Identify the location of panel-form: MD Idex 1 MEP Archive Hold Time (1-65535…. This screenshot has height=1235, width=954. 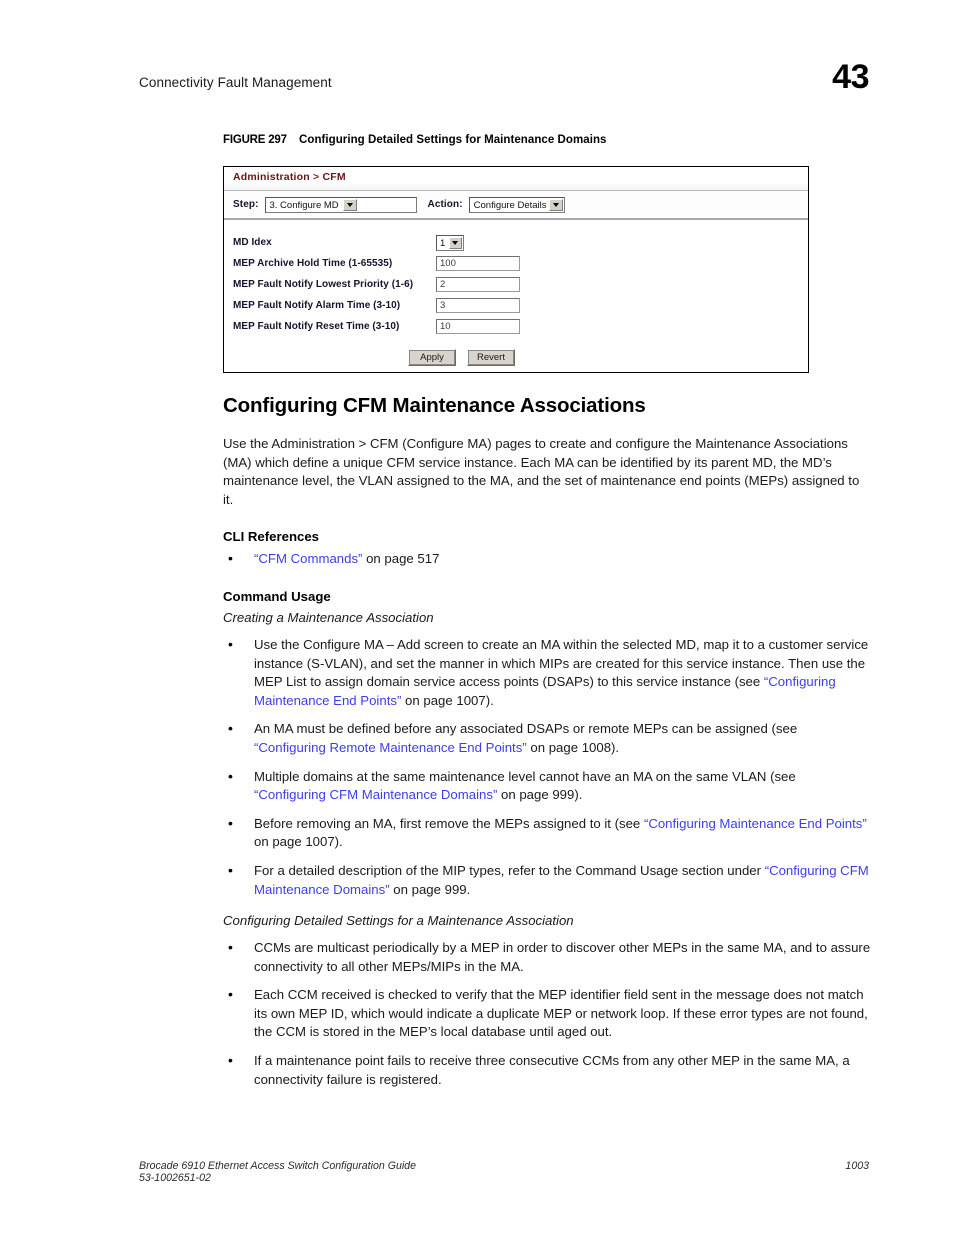
(516, 293).